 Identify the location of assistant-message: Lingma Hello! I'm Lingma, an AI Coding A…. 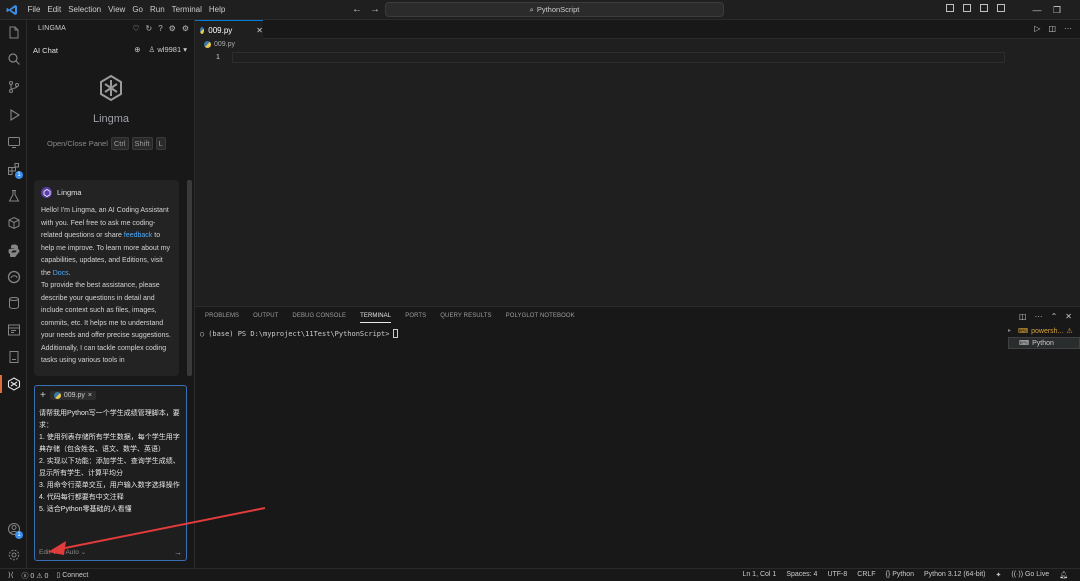
(106, 278).